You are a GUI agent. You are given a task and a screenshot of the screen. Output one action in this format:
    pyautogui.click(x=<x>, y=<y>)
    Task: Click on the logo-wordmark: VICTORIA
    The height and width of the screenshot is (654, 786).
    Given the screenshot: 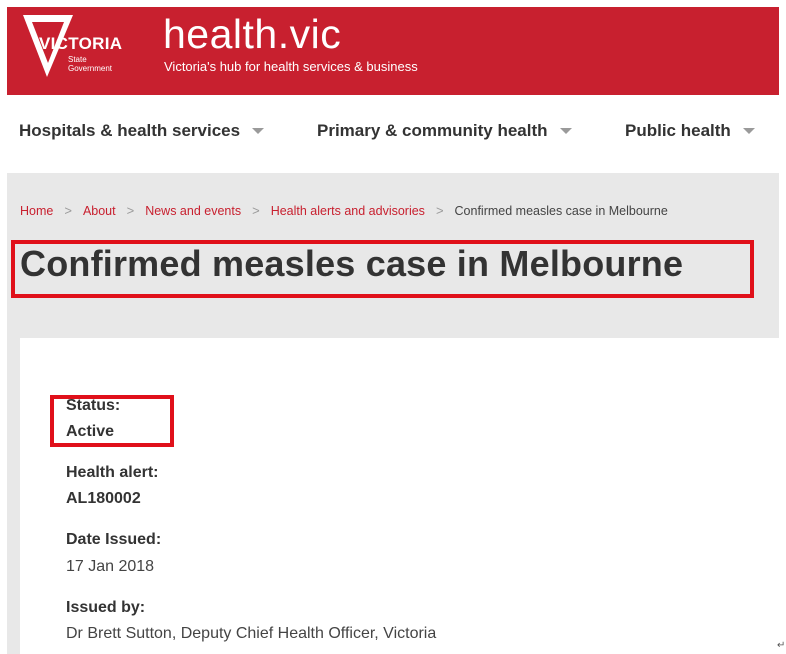 What is the action you would take?
    pyautogui.click(x=81, y=43)
    